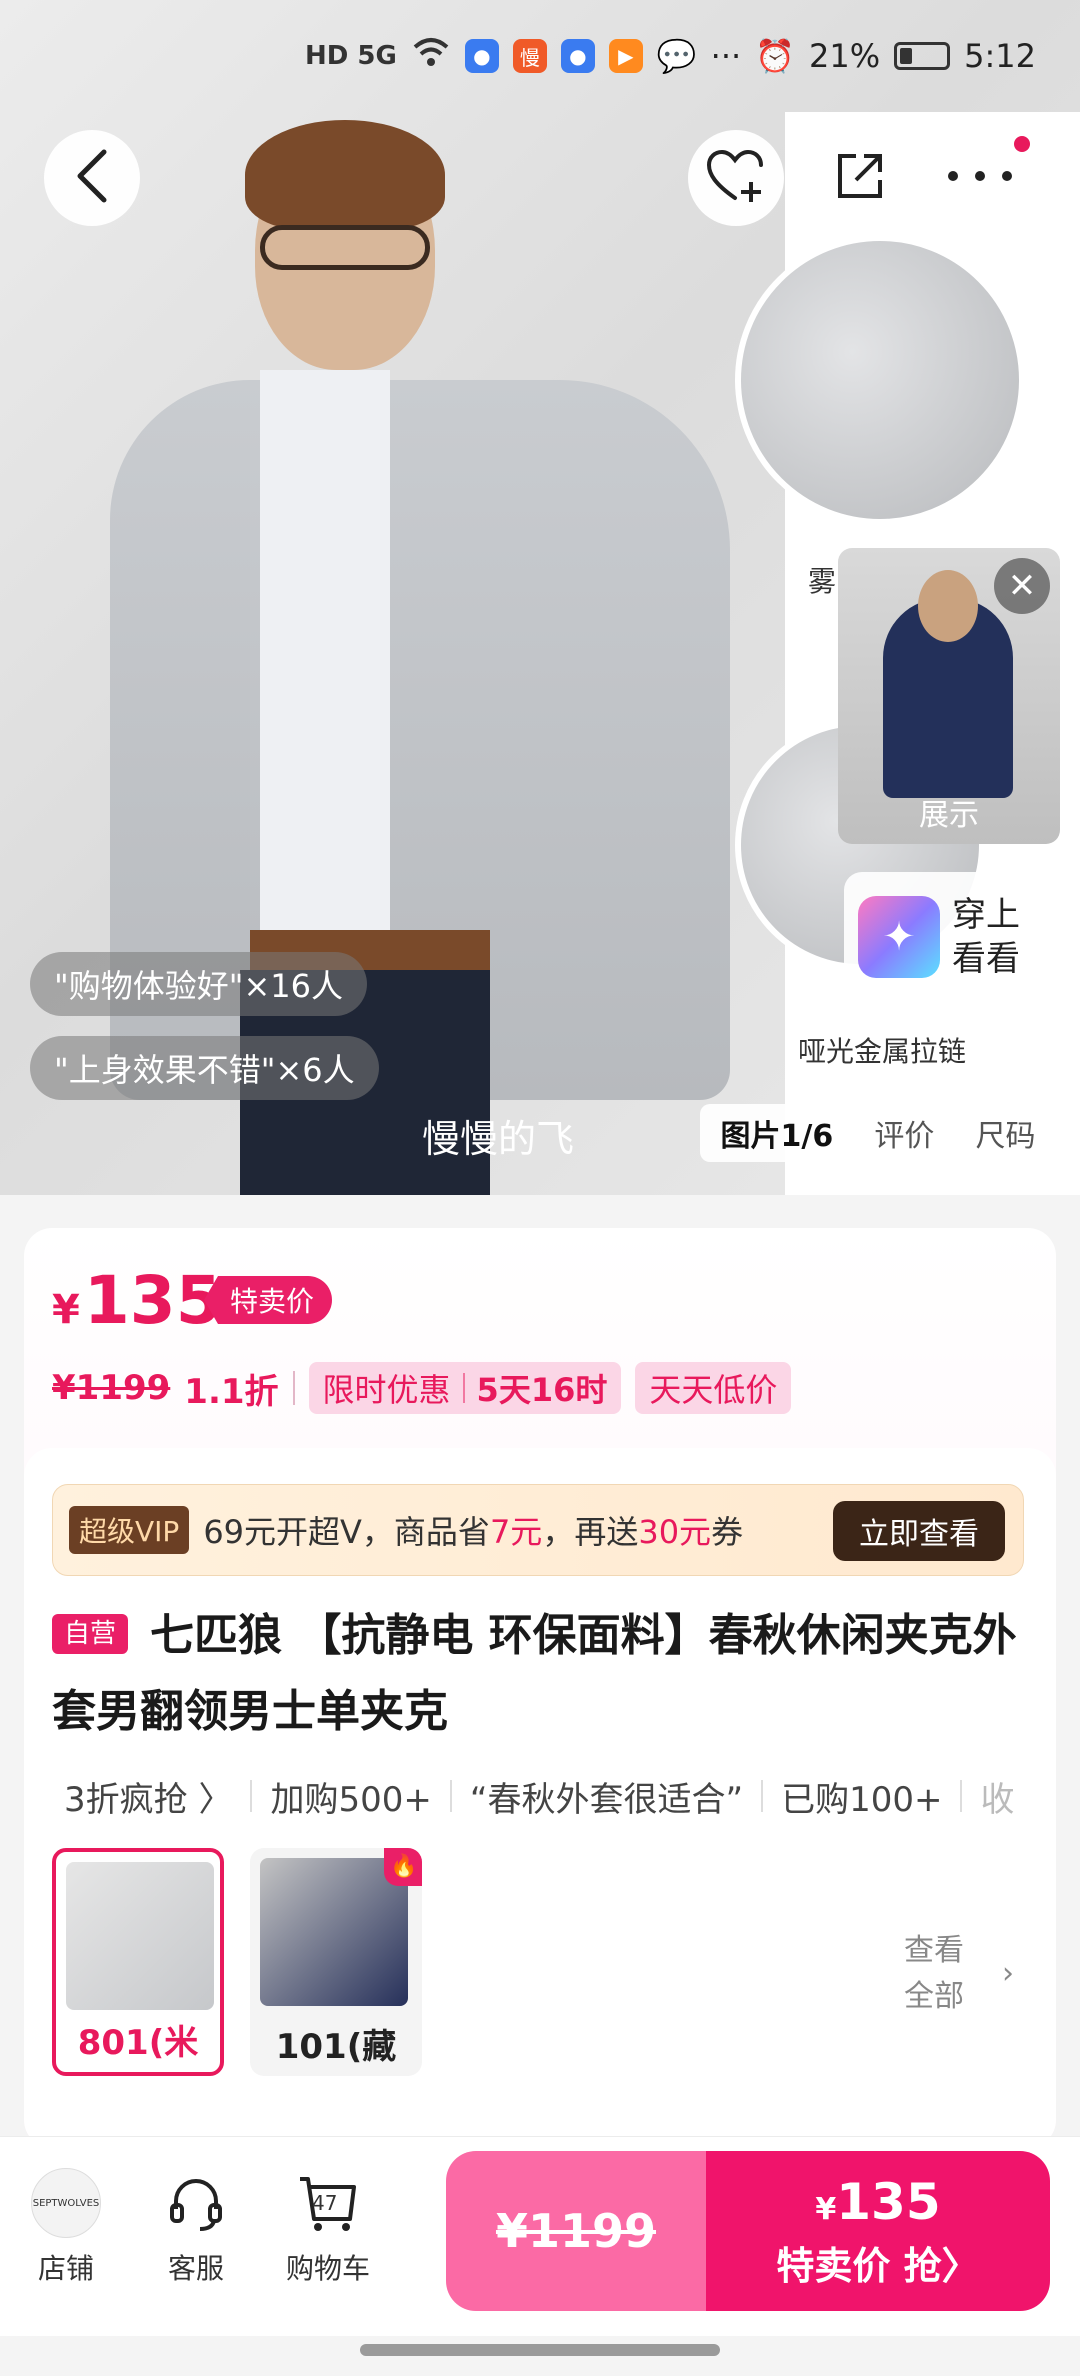 The width and height of the screenshot is (1080, 2376). I want to click on vip-text-c: ，再送, so click(590, 1532).